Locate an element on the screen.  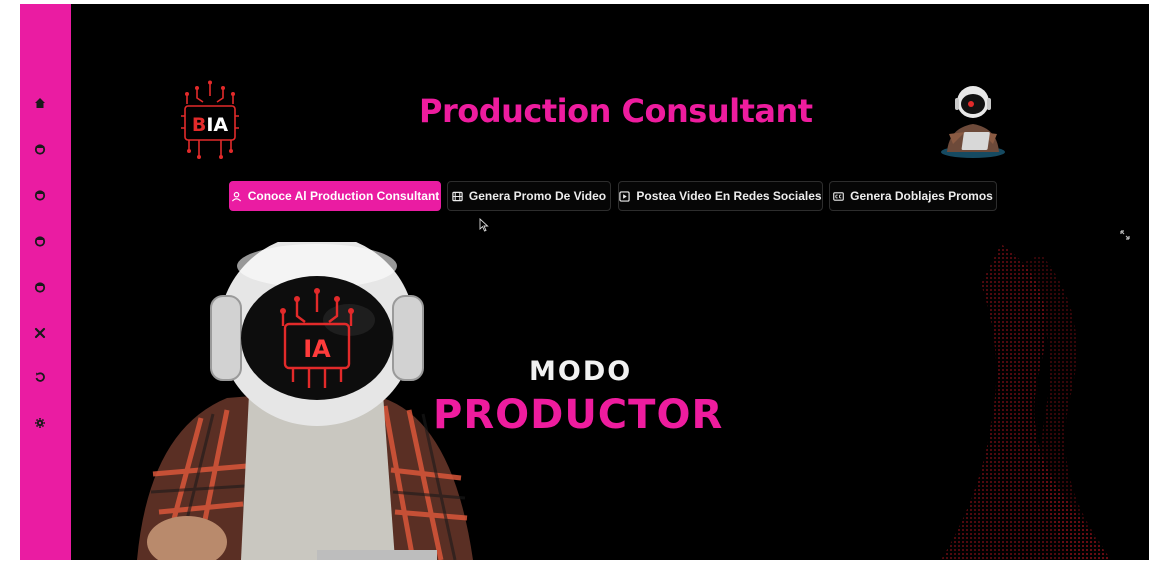
expand-icon is located at coordinates (1125, 235).